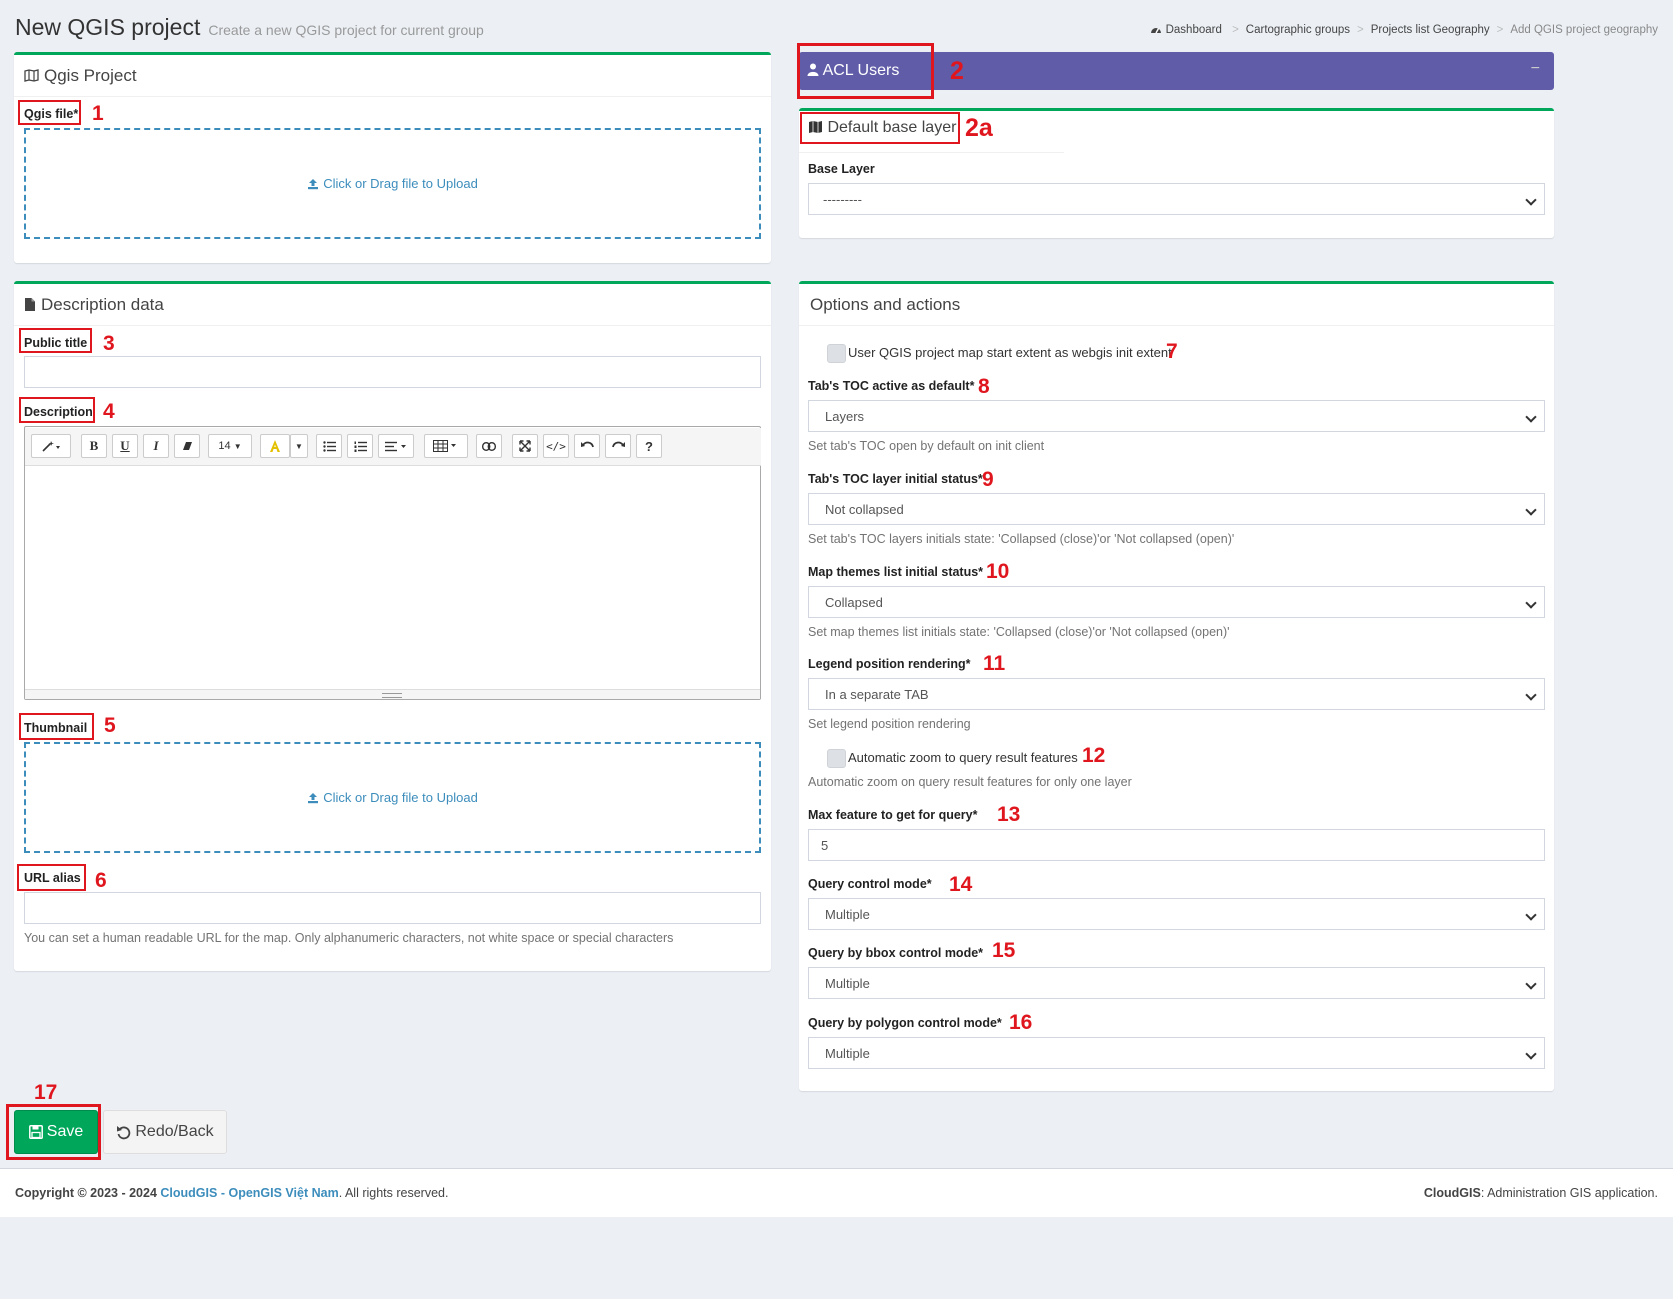 The height and width of the screenshot is (1299, 1673). What do you see at coordinates (988, 479) in the screenshot?
I see `annotation-number-9: 9` at bounding box center [988, 479].